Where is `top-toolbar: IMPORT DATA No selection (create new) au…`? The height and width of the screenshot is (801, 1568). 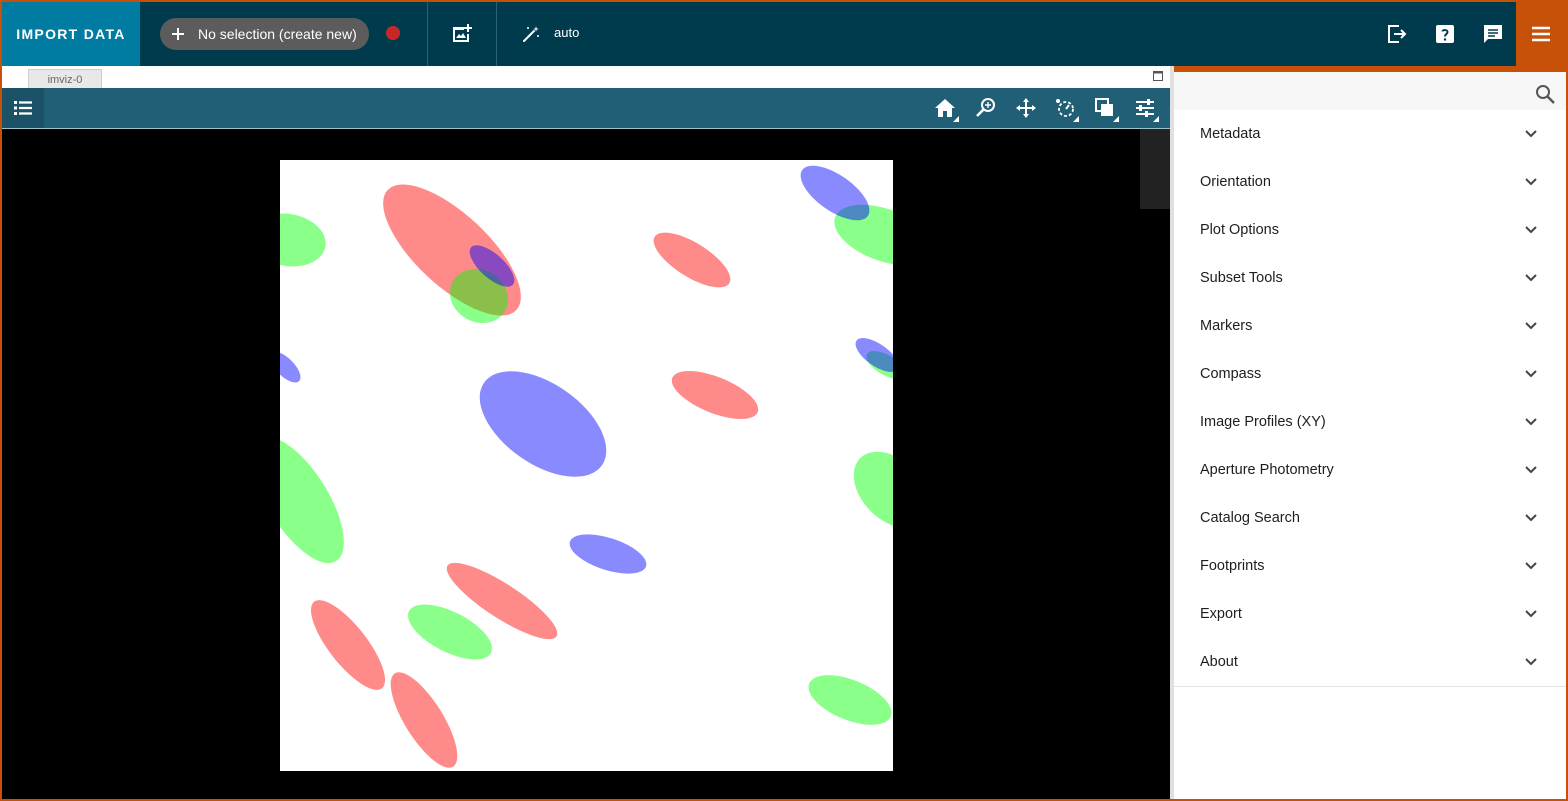
top-toolbar: IMPORT DATA No selection (create new) au… is located at coordinates (784, 34).